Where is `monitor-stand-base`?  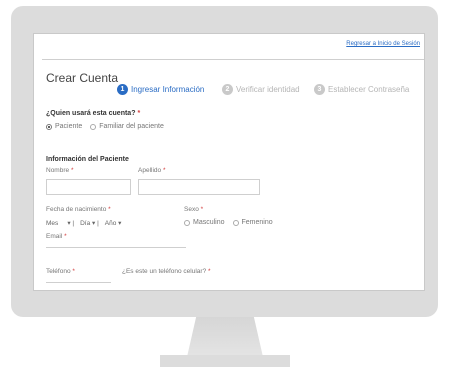 monitor-stand-base is located at coordinates (225, 361).